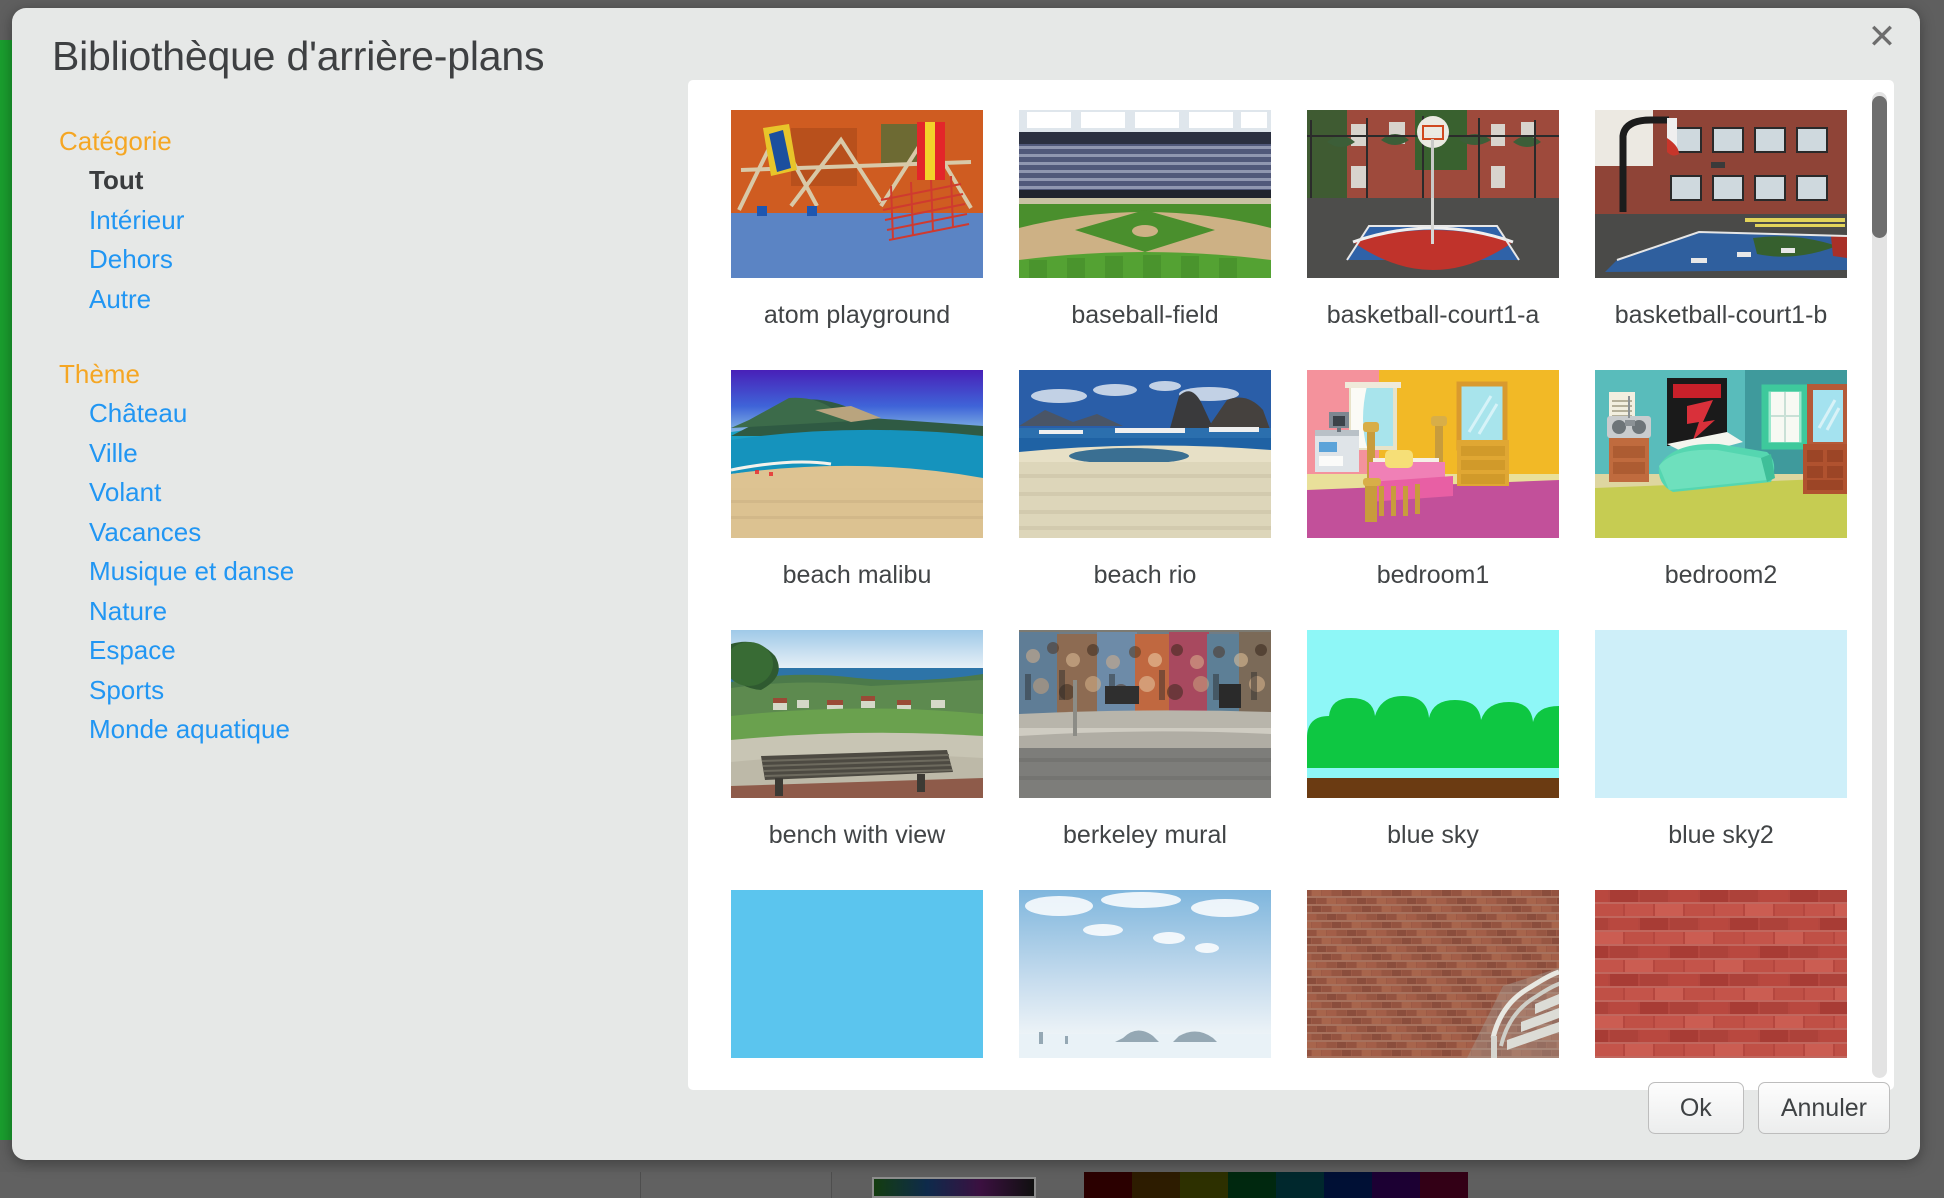 The image size is (1944, 1198). I want to click on background-thumbnail-basketball-court-b, so click(1721, 194).